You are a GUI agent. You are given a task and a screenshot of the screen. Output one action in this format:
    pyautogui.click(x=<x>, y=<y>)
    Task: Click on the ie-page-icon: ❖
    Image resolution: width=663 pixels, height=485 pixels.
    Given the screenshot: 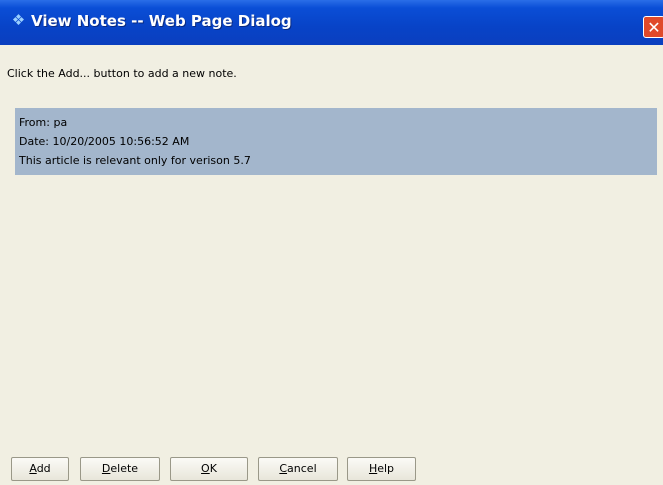 What is the action you would take?
    pyautogui.click(x=18, y=20)
    